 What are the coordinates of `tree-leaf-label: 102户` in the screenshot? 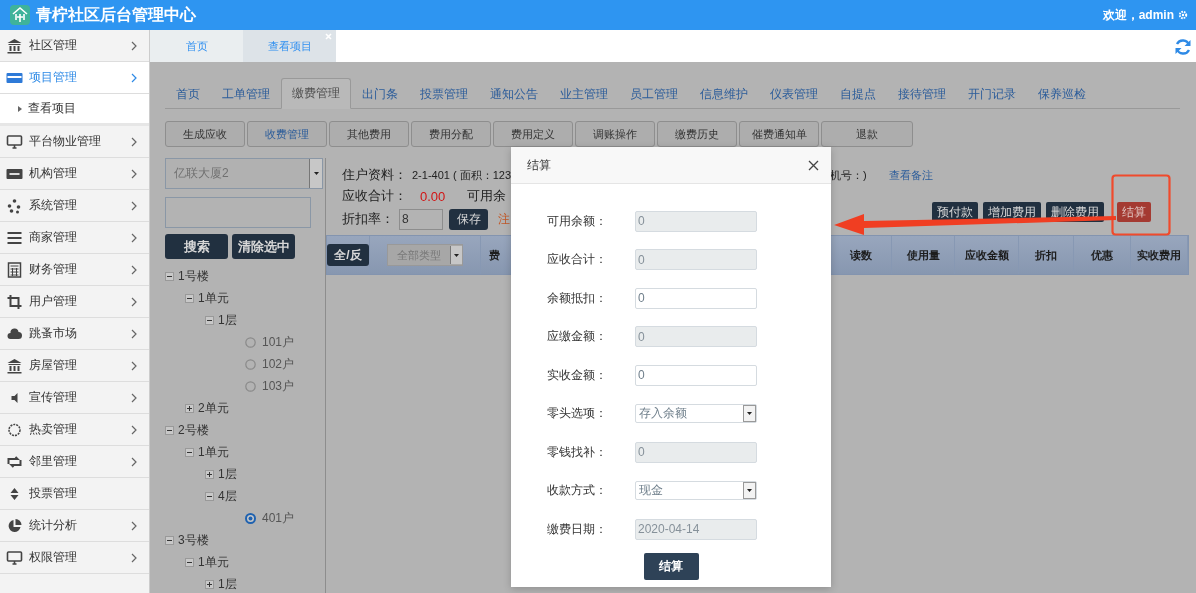 It's located at (278, 364).